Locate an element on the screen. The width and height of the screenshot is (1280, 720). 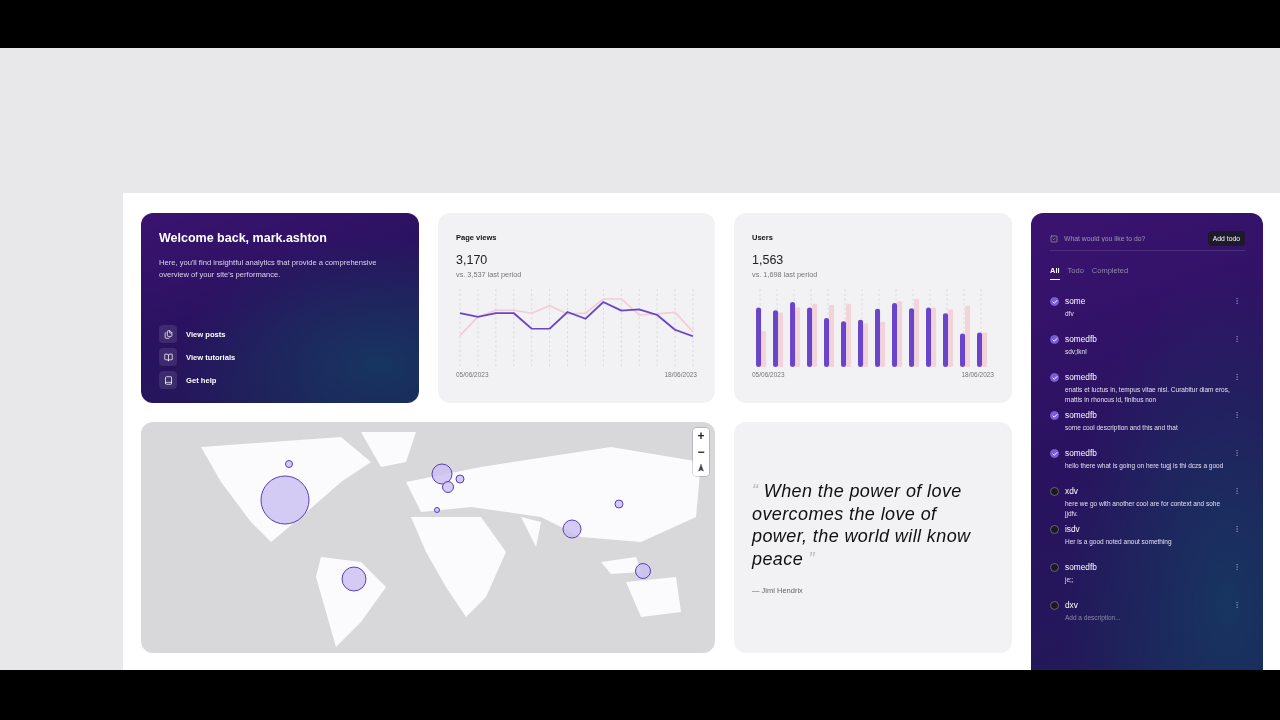
stat-value: 3,170 is located at coordinates (472, 260).